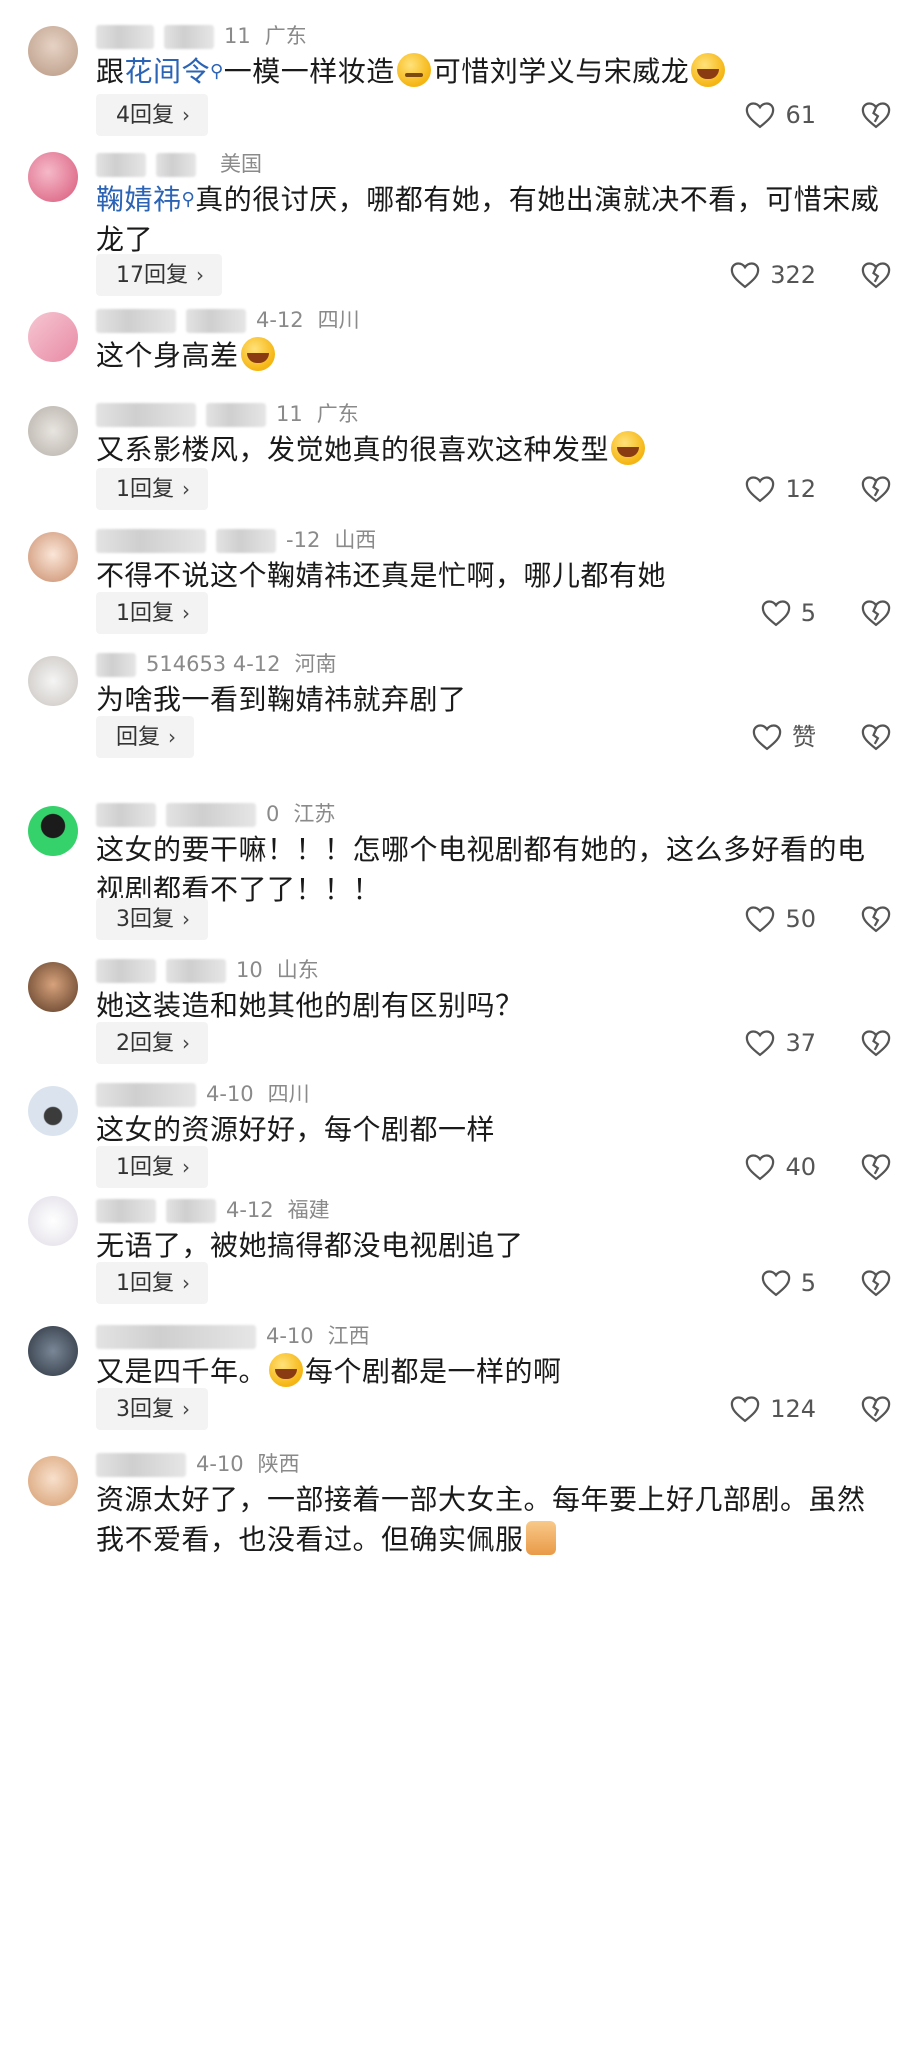  I want to click on comment-location: 四川, so click(338, 320).